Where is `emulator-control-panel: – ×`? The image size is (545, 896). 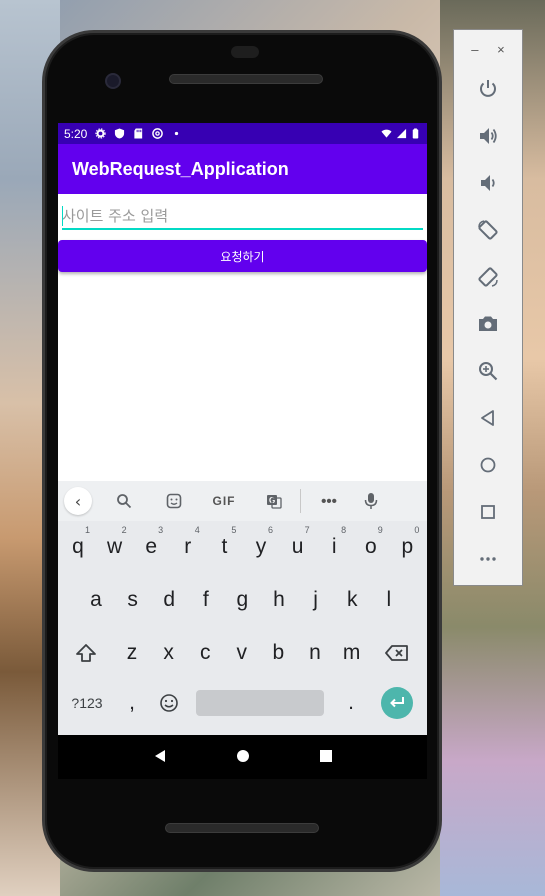
emulator-control-panel: – × is located at coordinates (488, 307).